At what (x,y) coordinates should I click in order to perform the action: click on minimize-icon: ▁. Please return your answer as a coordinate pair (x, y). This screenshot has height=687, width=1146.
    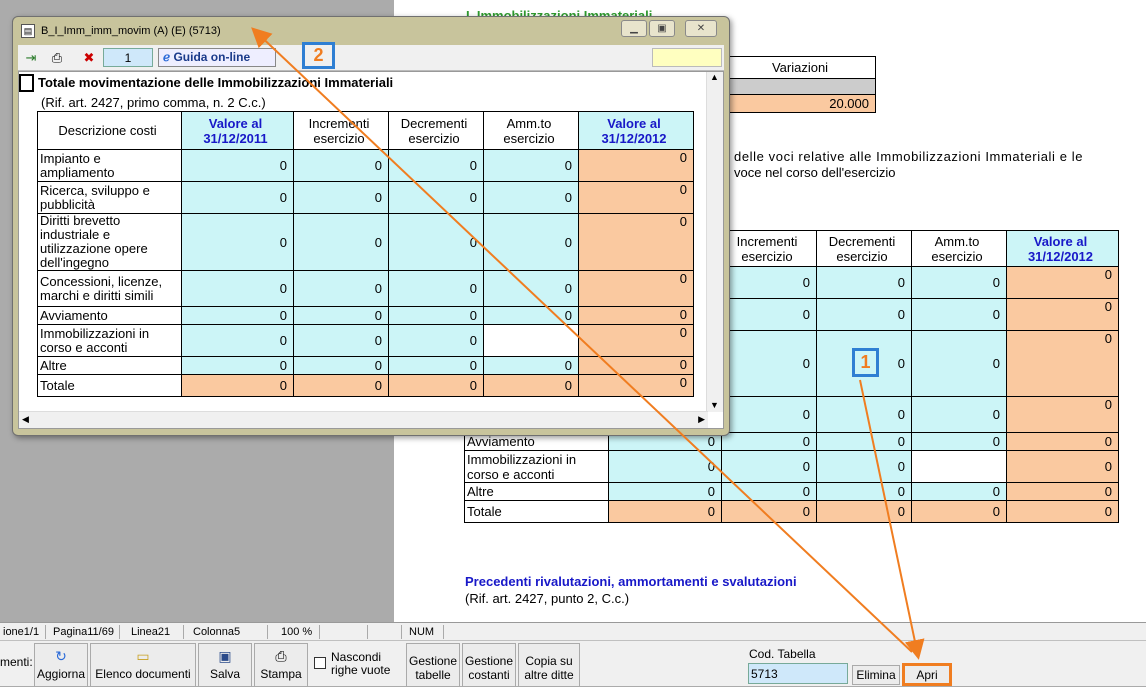
    Looking at the image, I should click on (634, 28).